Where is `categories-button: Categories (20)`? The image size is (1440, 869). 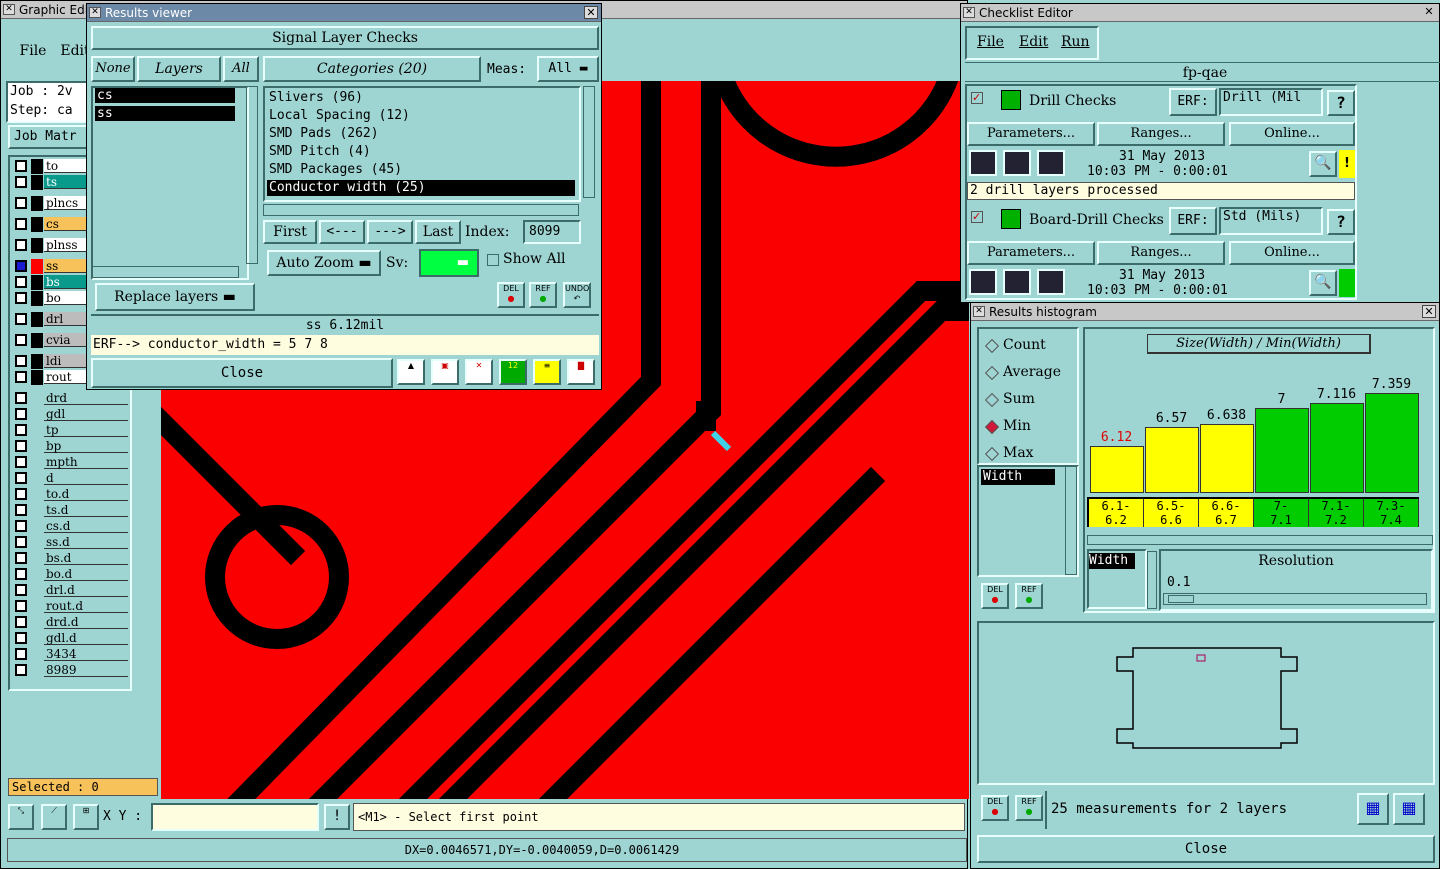 categories-button: Categories (20) is located at coordinates (372, 69).